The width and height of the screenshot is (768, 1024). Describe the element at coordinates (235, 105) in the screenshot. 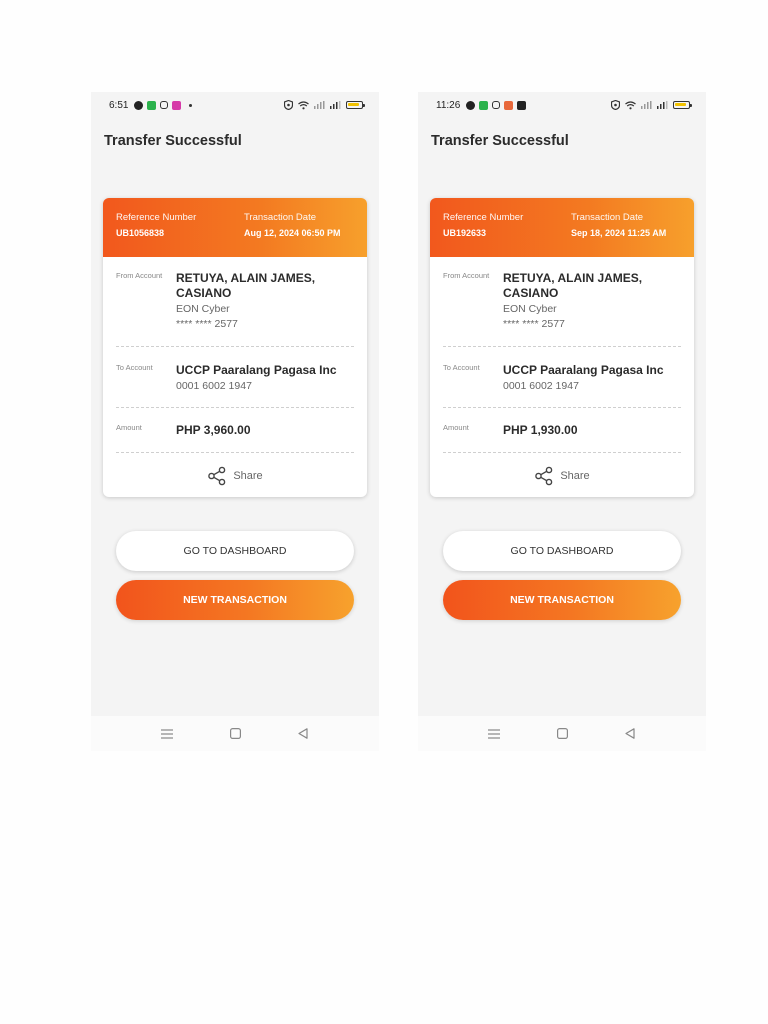

I see `status-bar: 6:51` at that location.